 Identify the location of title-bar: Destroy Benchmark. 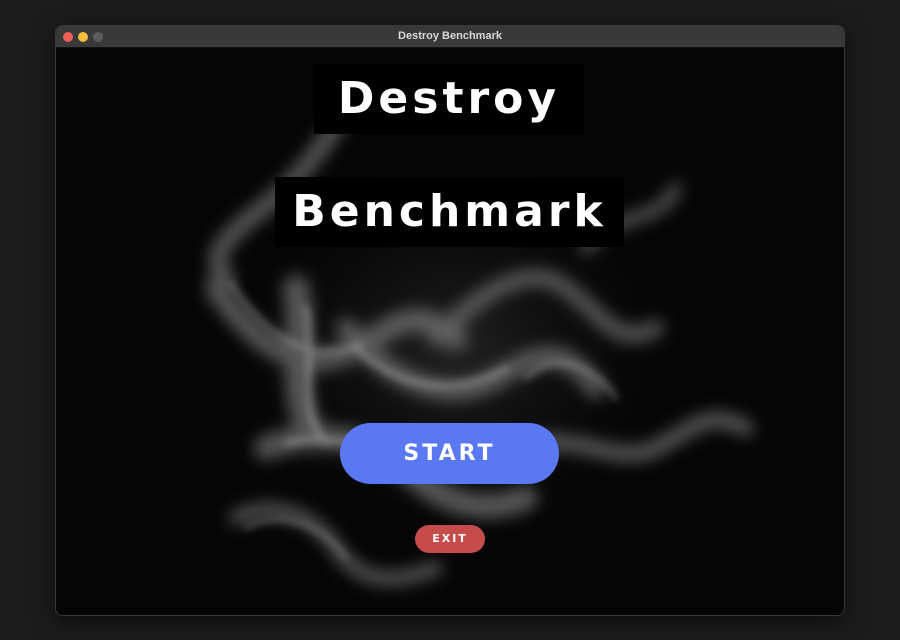
(450, 37).